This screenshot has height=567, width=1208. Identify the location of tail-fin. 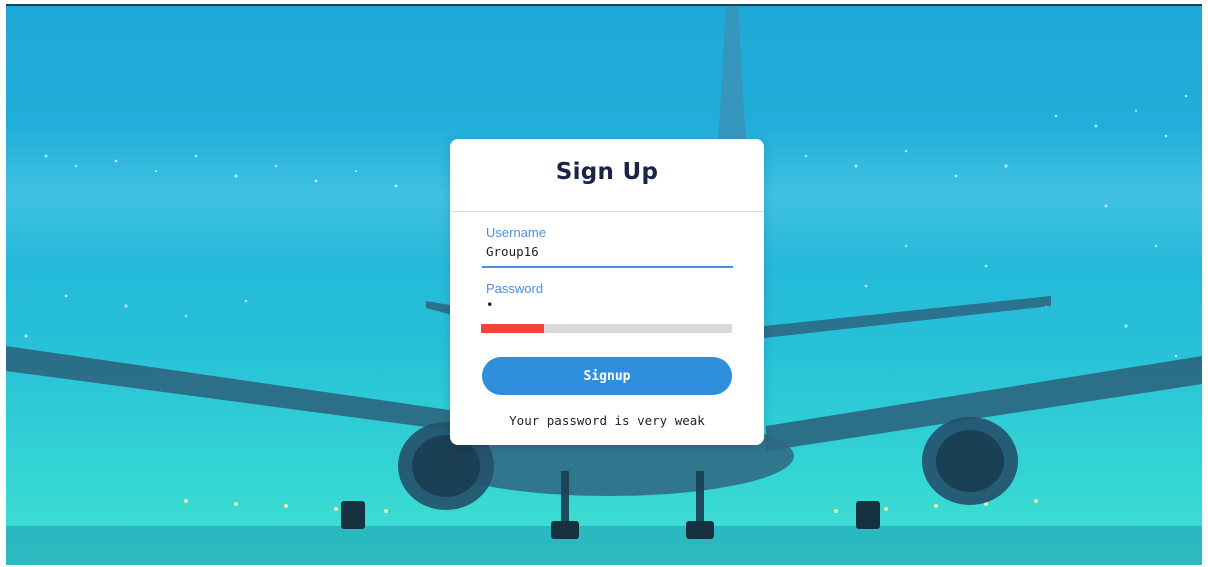
(732, 76).